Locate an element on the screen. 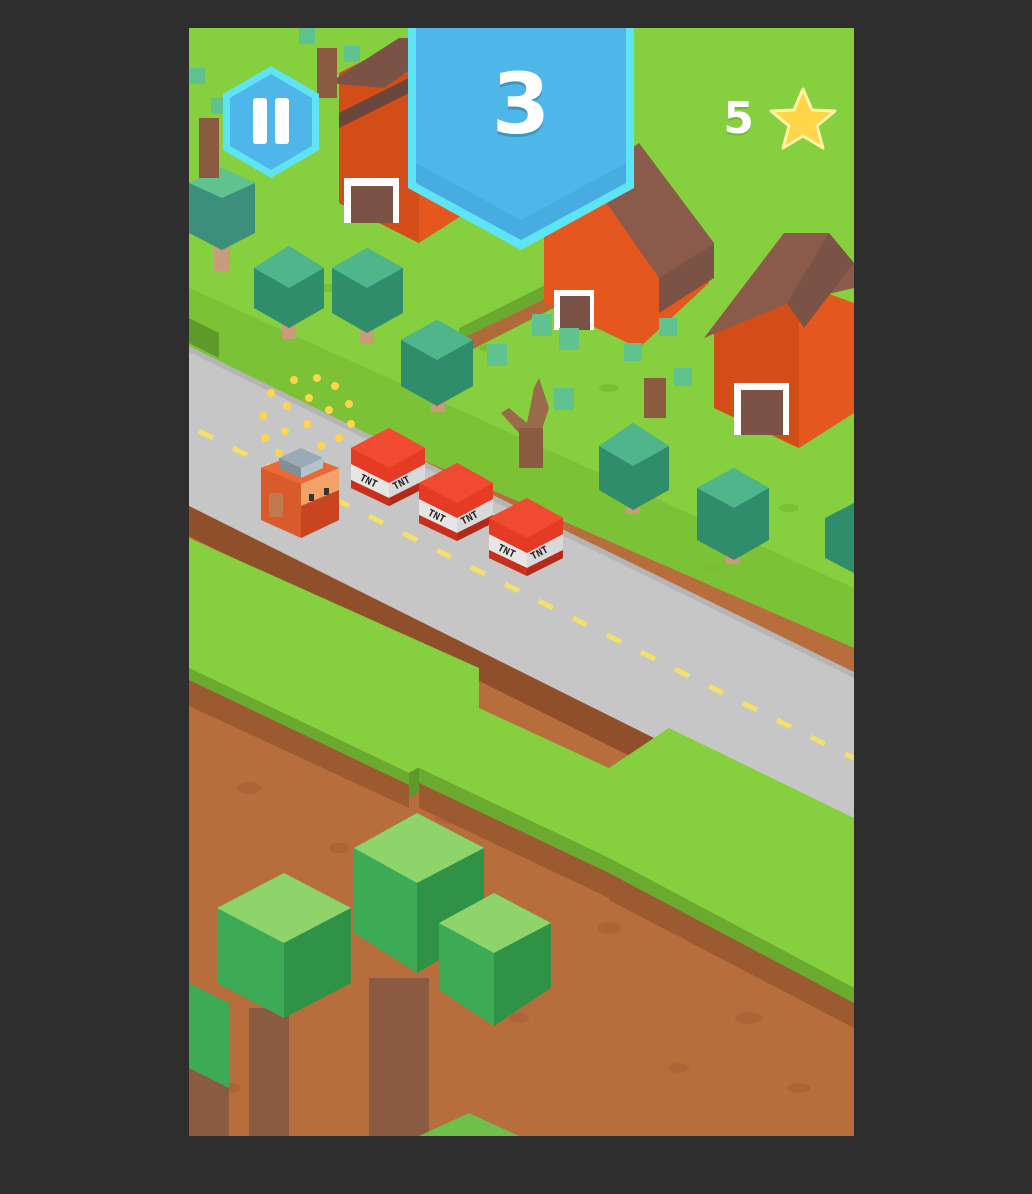 The height and width of the screenshot is (1194, 1032). pause-button is located at coordinates (271, 122).